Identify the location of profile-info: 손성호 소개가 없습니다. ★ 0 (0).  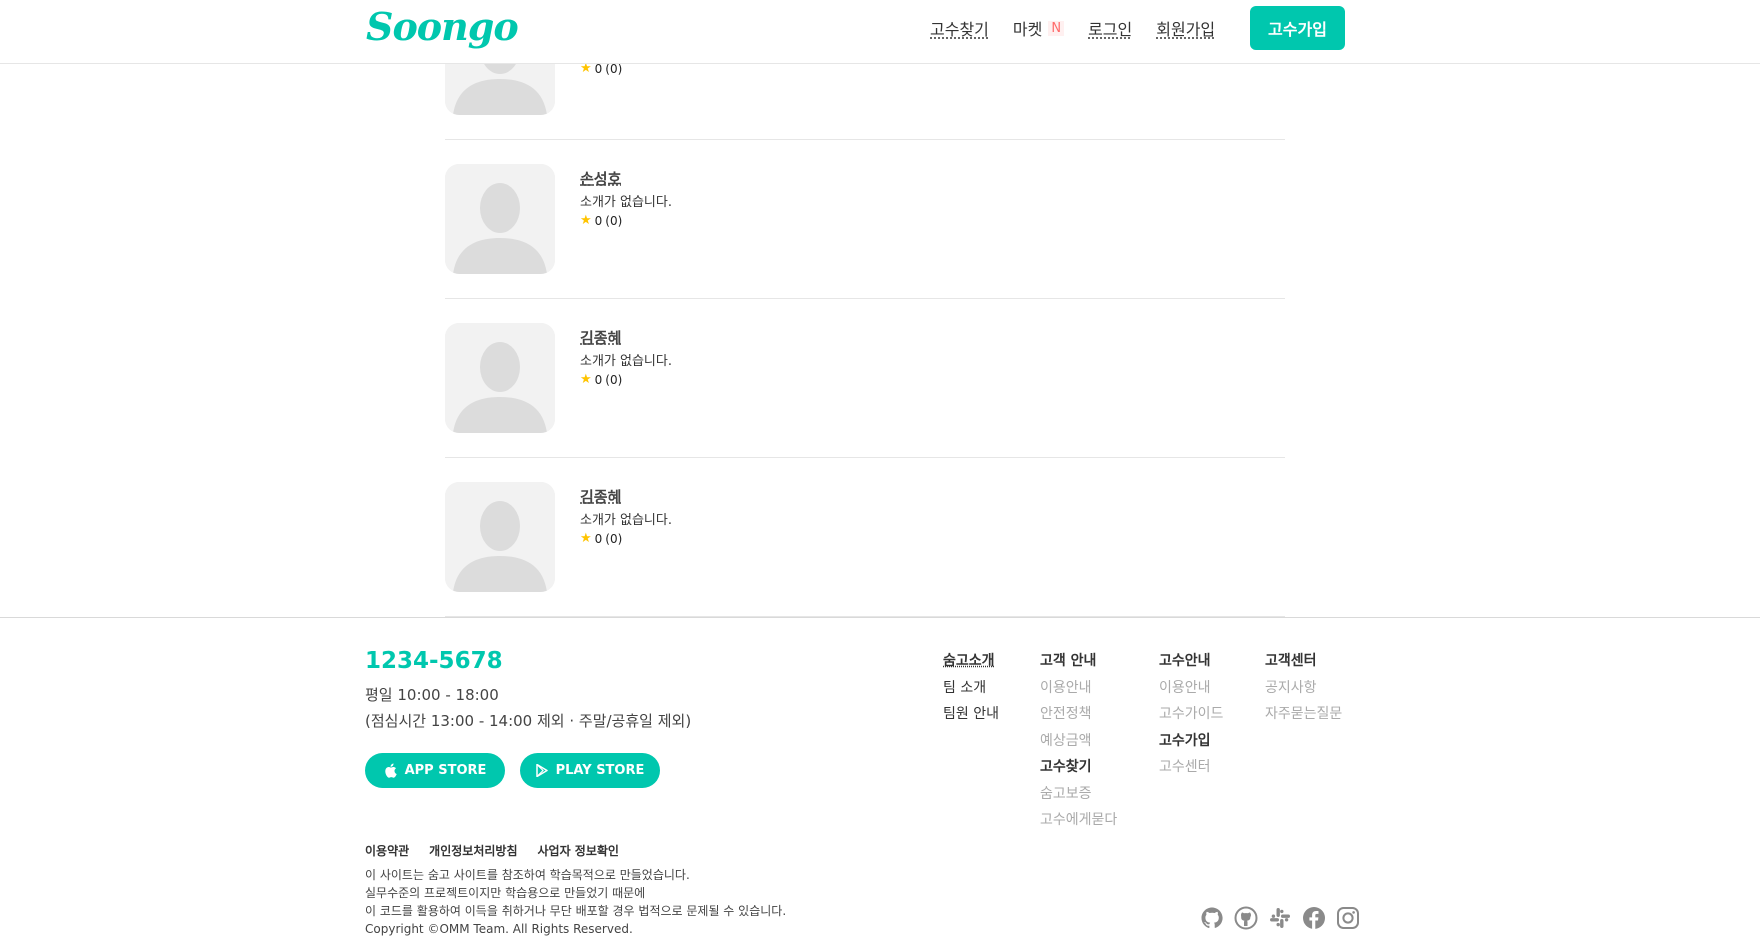
(626, 198).